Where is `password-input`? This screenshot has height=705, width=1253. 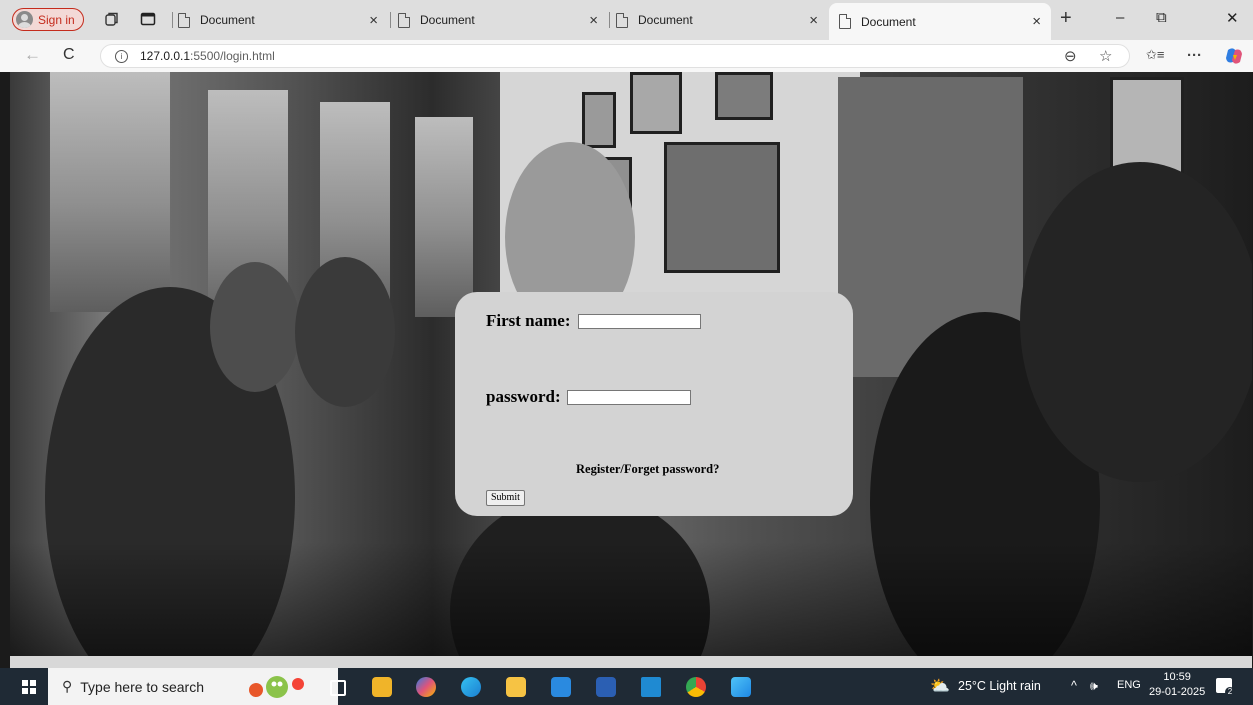
password-input is located at coordinates (629, 397).